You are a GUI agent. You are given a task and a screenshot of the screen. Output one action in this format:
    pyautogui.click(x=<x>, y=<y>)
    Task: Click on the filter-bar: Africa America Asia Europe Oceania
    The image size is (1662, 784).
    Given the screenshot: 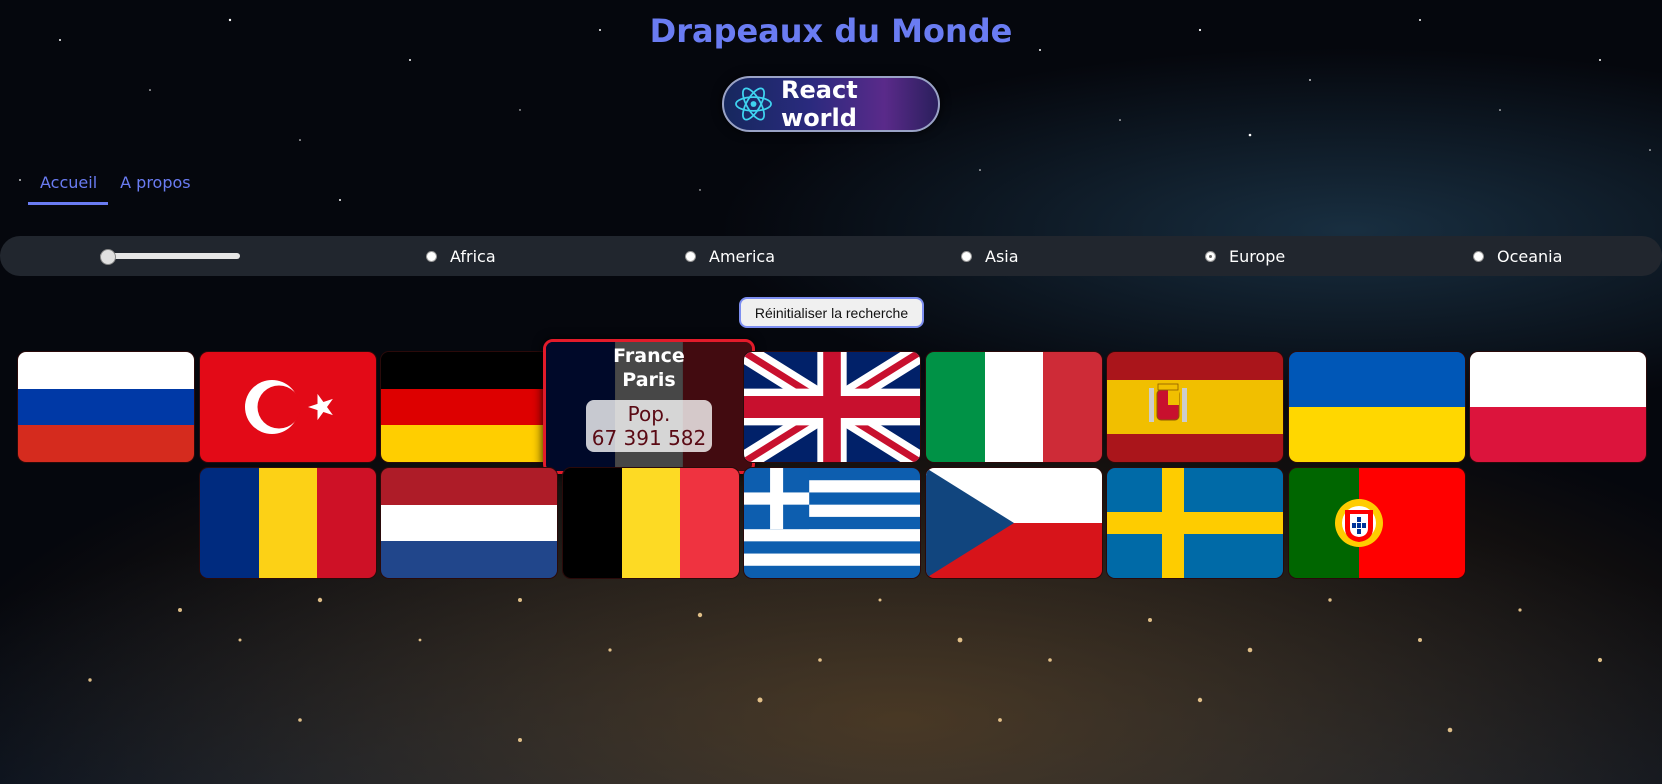 What is the action you would take?
    pyautogui.click(x=831, y=256)
    